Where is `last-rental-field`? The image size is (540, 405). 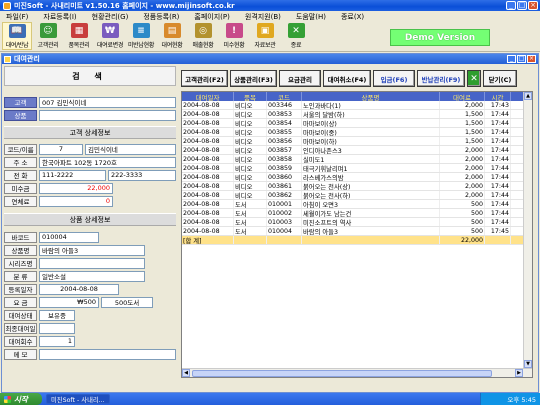 last-rental-field is located at coordinates (57, 328).